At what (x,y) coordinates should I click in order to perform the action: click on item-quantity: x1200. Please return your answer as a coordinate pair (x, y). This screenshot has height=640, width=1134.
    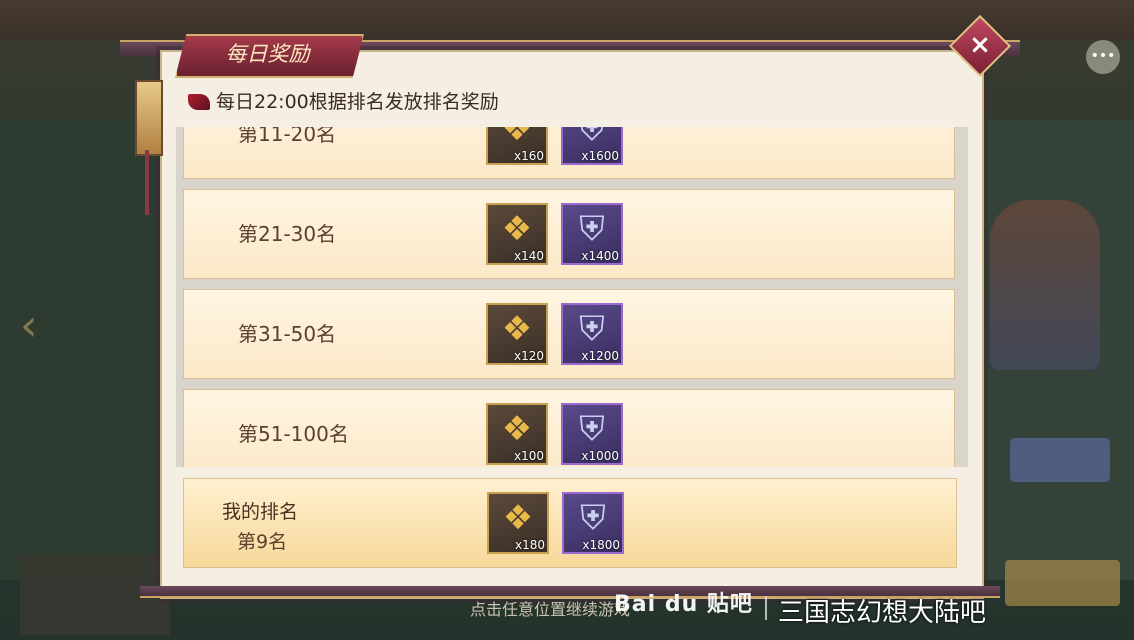
    Looking at the image, I should click on (600, 356).